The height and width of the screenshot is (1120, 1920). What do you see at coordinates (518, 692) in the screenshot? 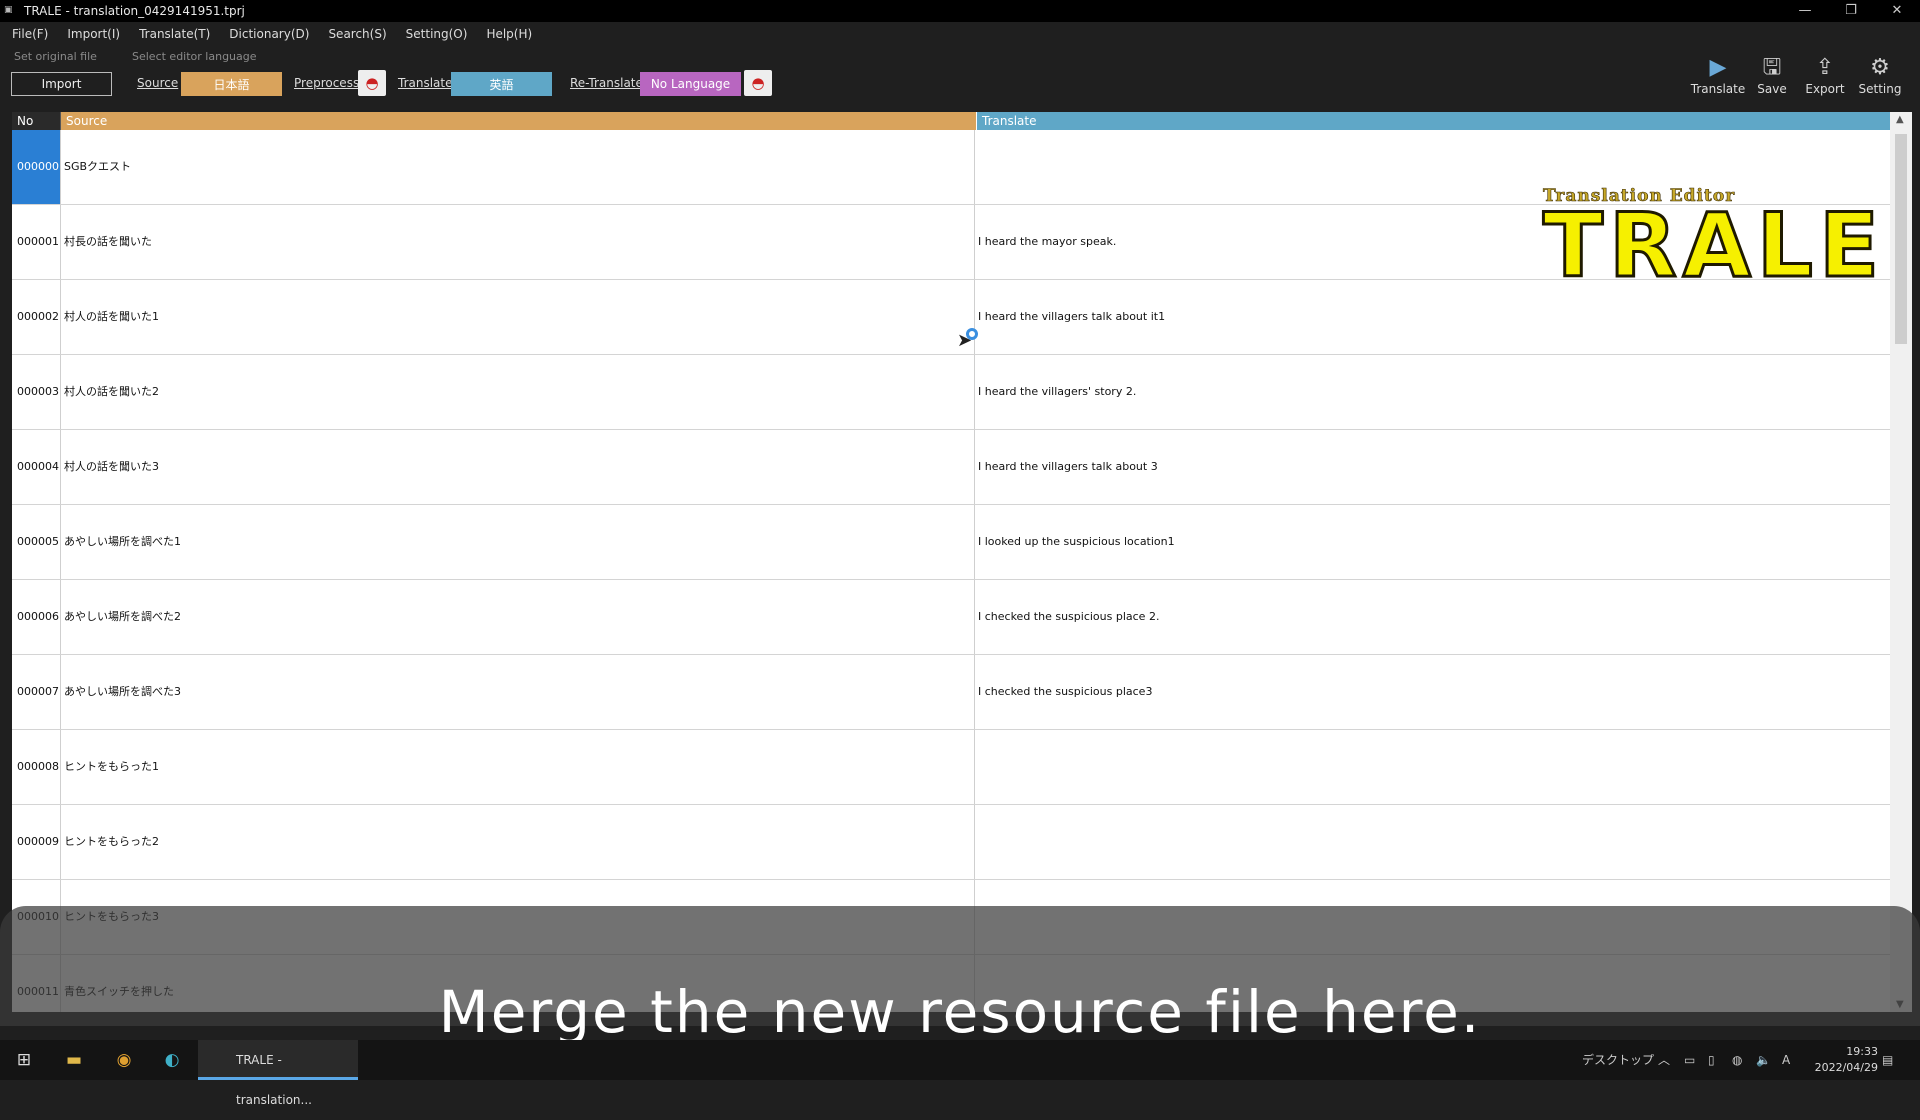
I see `source-cell: あやしい場所を調べた3` at bounding box center [518, 692].